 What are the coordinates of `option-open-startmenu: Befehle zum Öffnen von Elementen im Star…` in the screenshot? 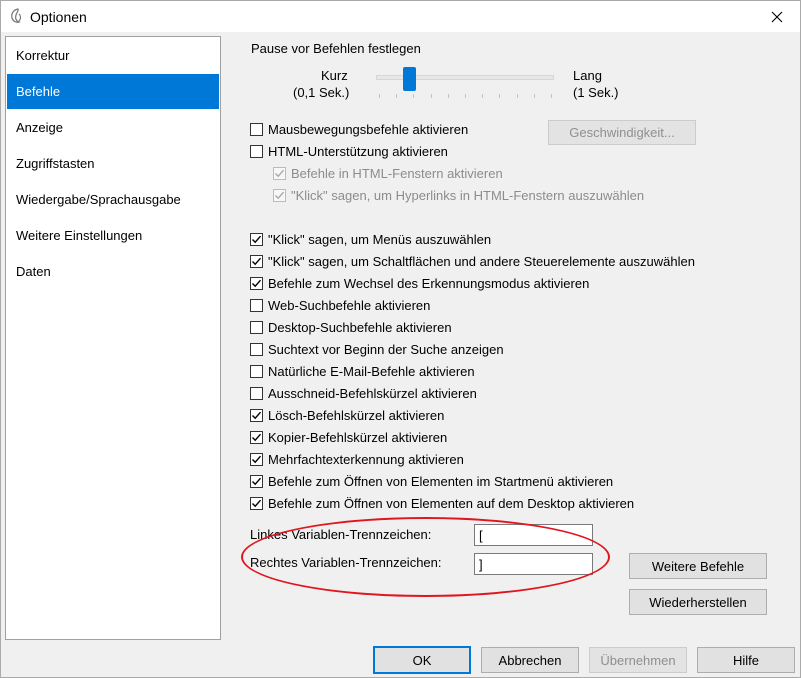 It's located at (431, 481).